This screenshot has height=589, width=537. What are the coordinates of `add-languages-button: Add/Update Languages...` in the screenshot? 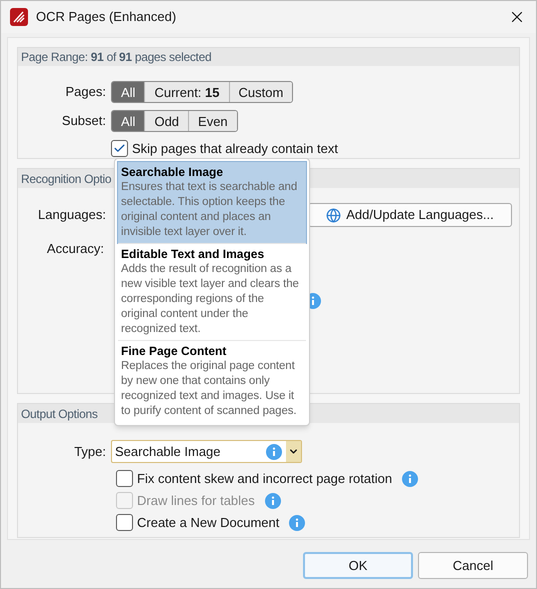 It's located at (410, 215).